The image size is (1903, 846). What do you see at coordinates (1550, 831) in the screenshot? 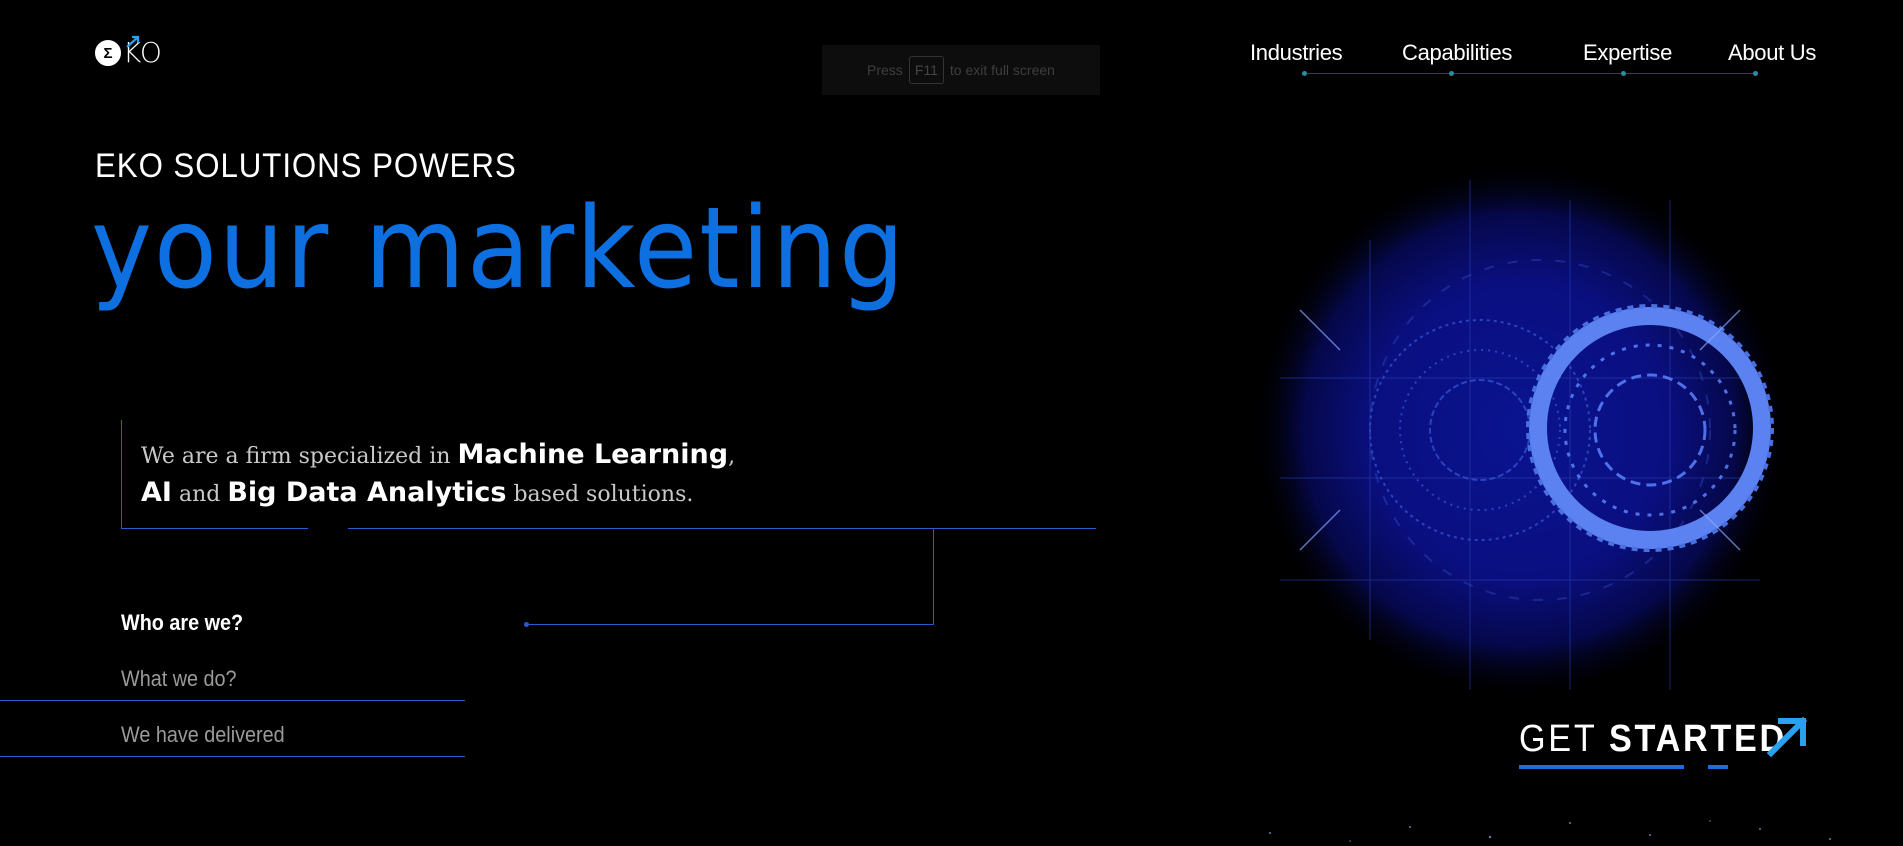
I see `starfield-decoration` at bounding box center [1550, 831].